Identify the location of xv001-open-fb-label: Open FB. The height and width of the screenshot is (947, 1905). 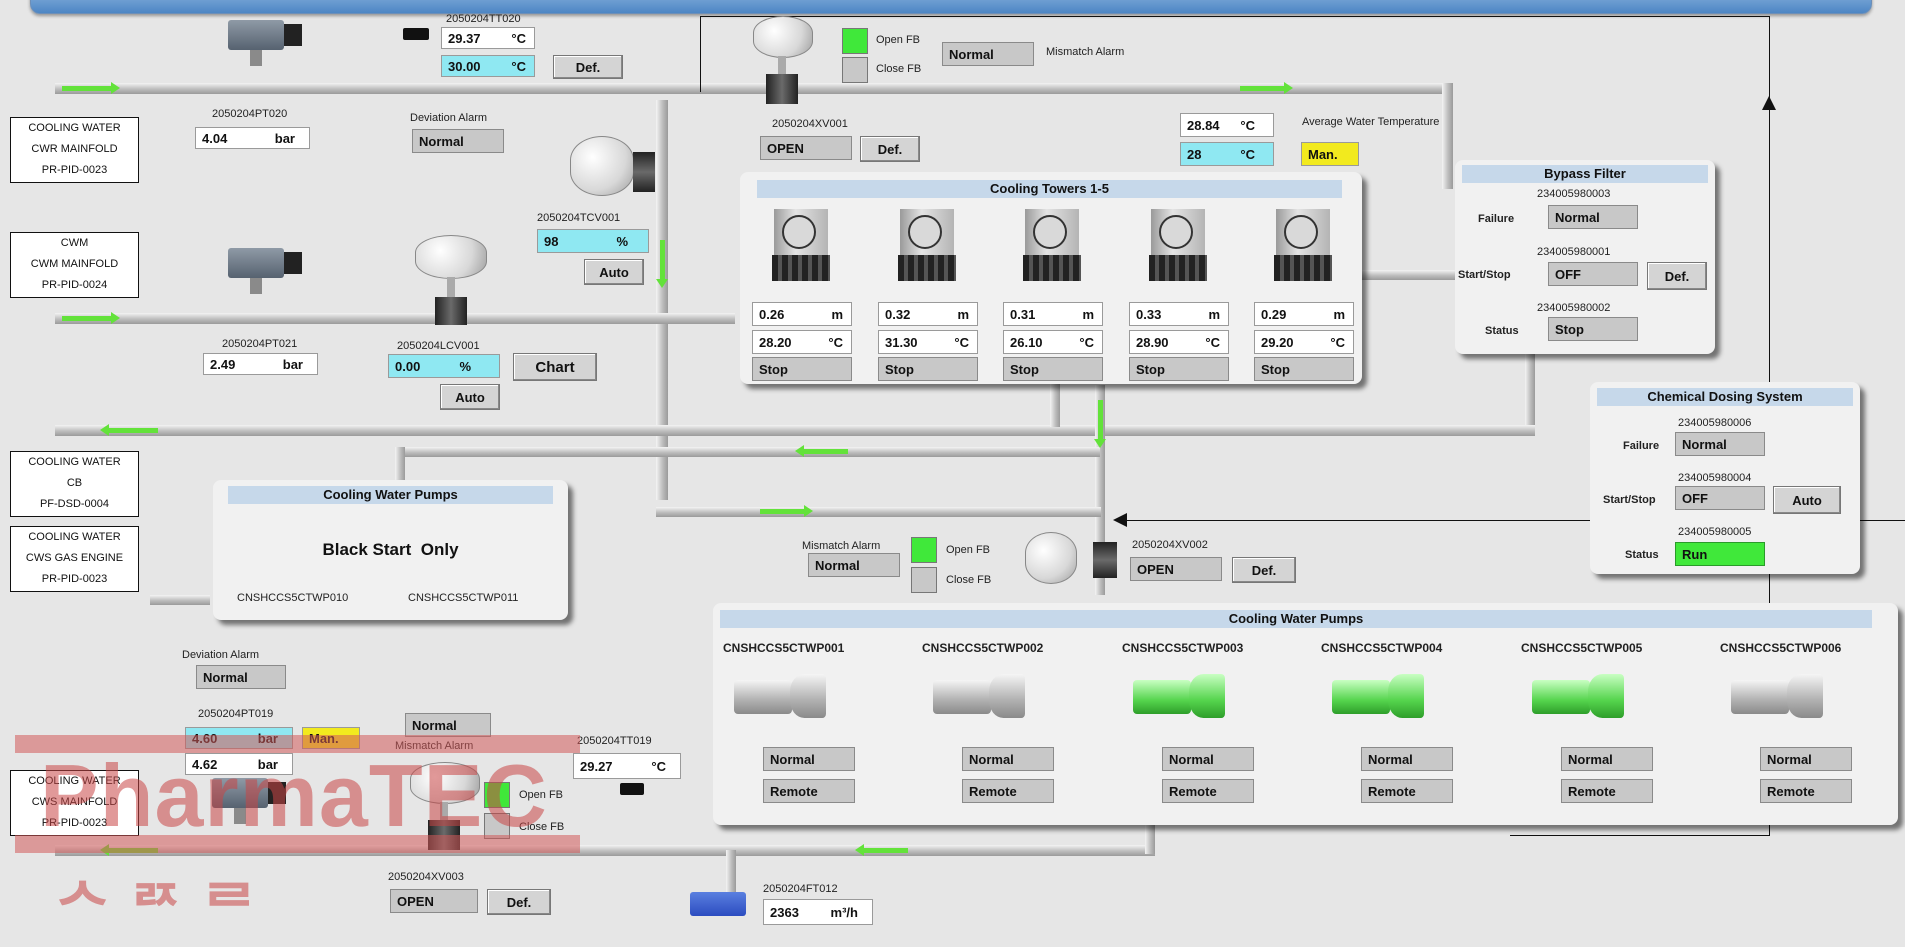
(898, 40).